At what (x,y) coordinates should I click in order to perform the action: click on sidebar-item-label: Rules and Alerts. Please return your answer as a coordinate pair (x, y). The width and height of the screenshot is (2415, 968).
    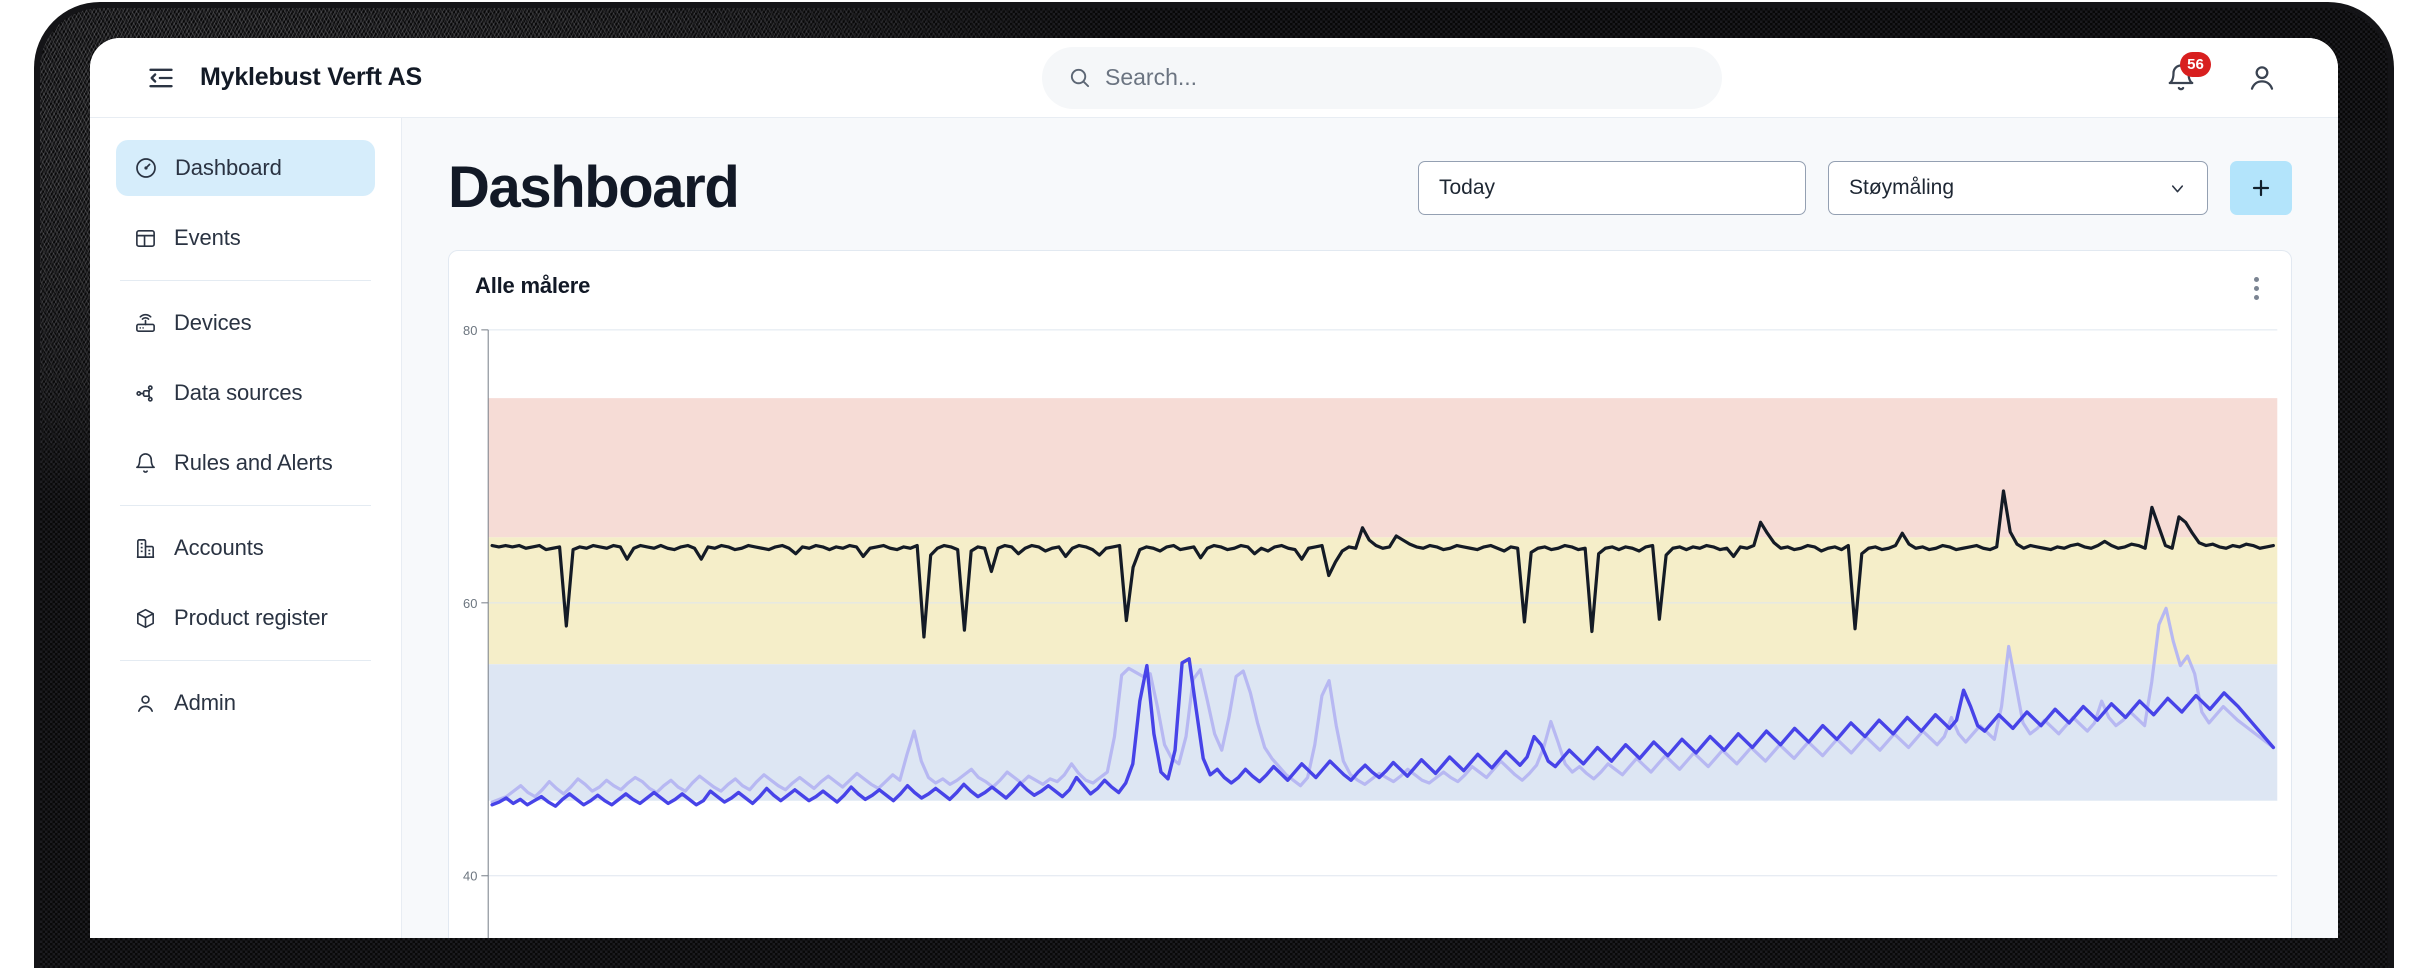
    Looking at the image, I should click on (253, 462).